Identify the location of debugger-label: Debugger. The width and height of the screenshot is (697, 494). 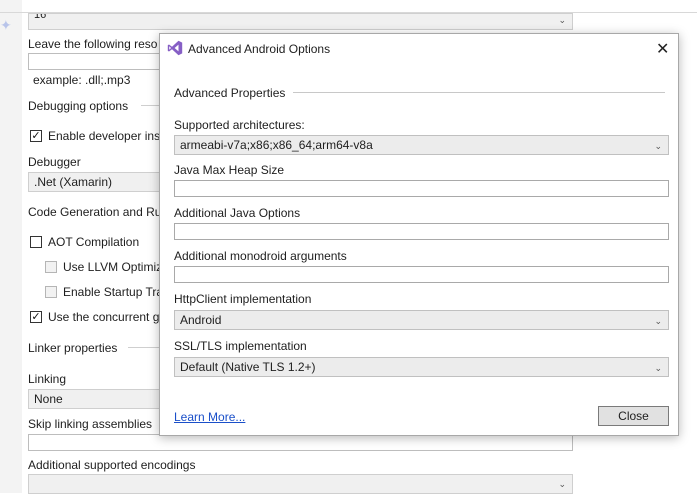
(54, 162).